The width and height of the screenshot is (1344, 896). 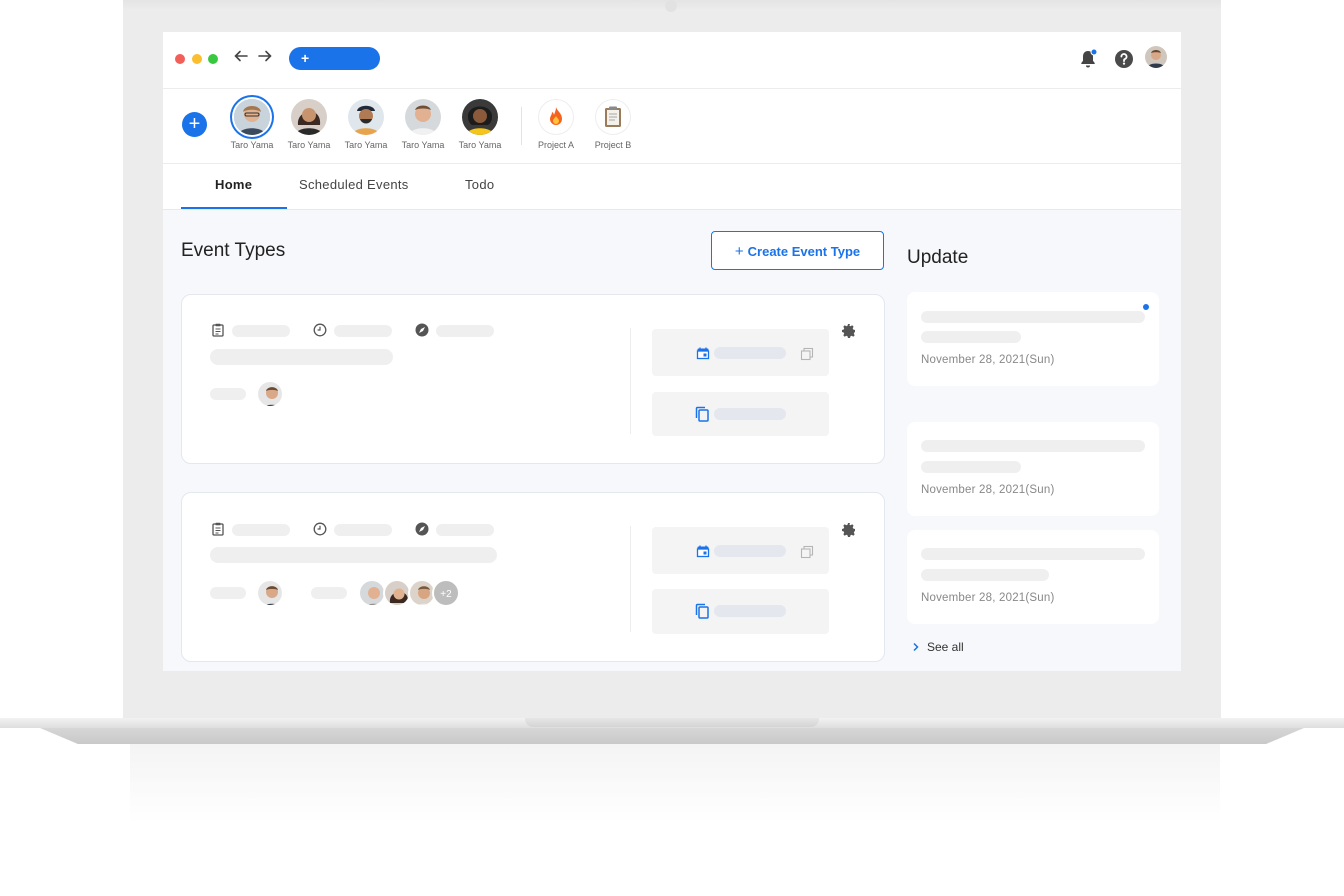 What do you see at coordinates (1124, 59) in the screenshot?
I see `help-icon` at bounding box center [1124, 59].